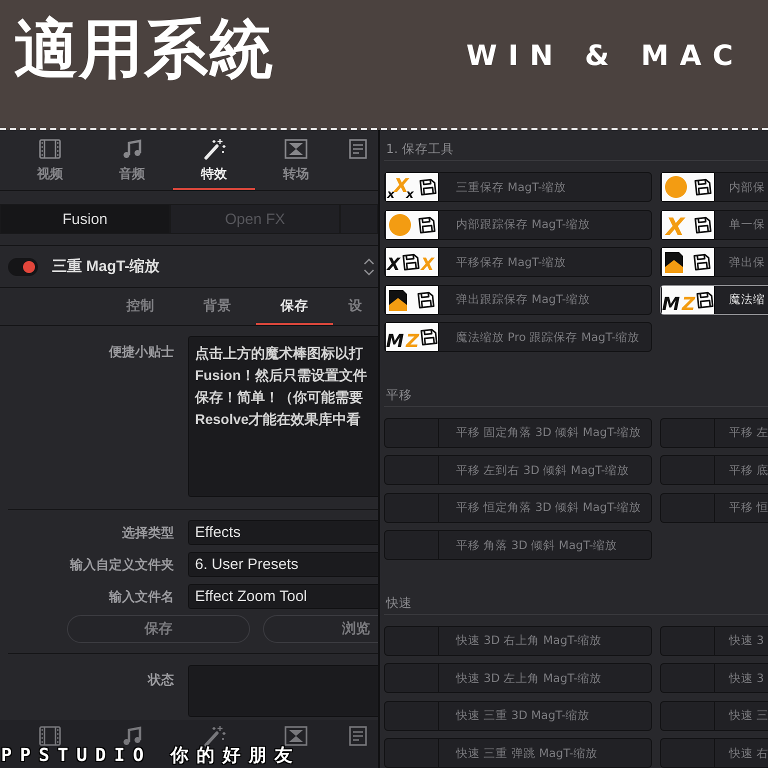 This screenshot has width=768, height=768. I want to click on field-label: 选择类型, so click(148, 533).